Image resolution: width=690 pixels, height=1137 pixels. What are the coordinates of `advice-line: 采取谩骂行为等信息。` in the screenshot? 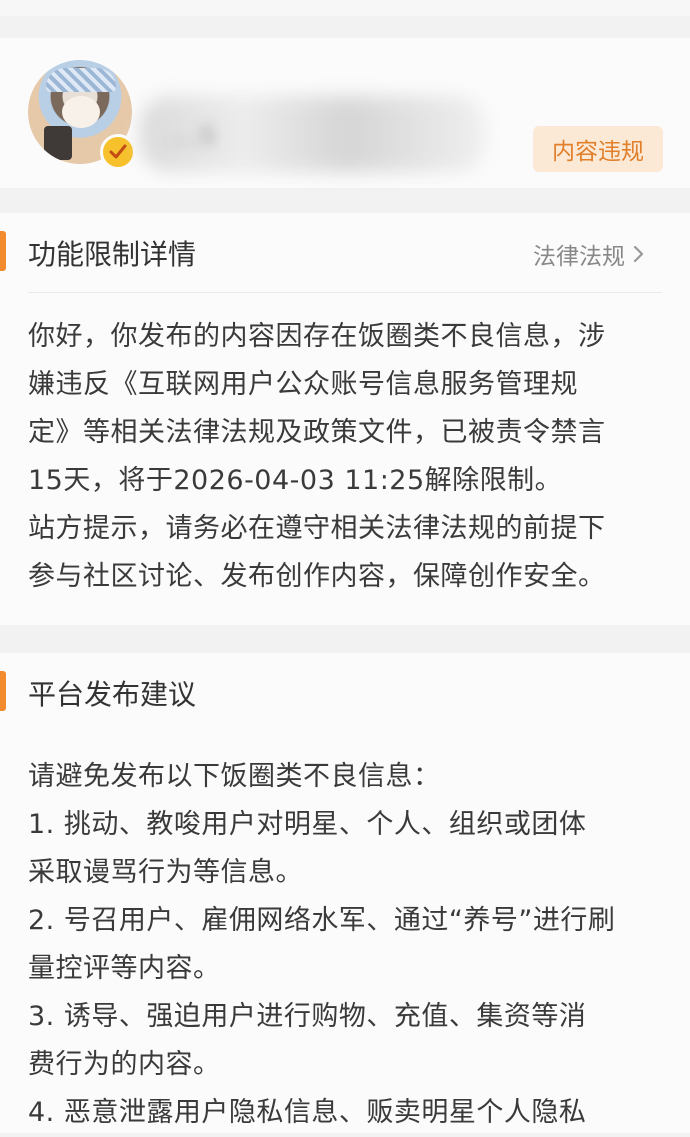 It's located at (165, 872).